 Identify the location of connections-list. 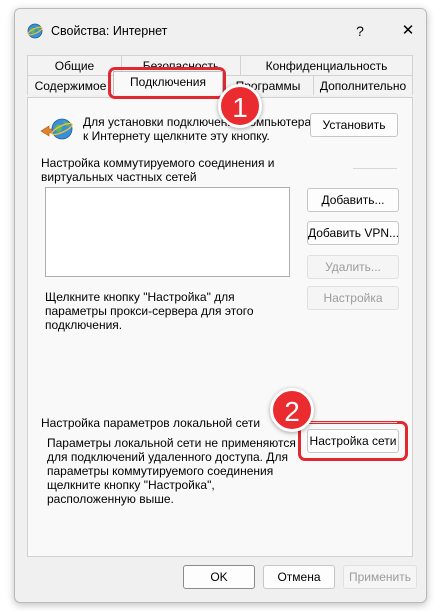
(167, 232).